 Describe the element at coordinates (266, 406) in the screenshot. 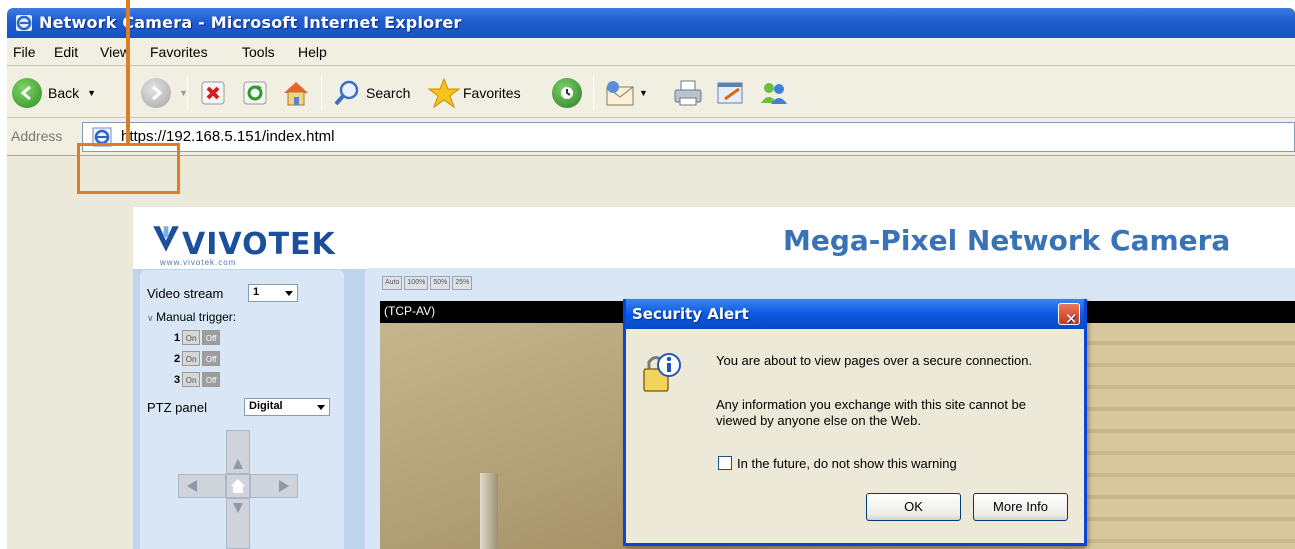

I see `ptz-mode-value: Digital` at that location.